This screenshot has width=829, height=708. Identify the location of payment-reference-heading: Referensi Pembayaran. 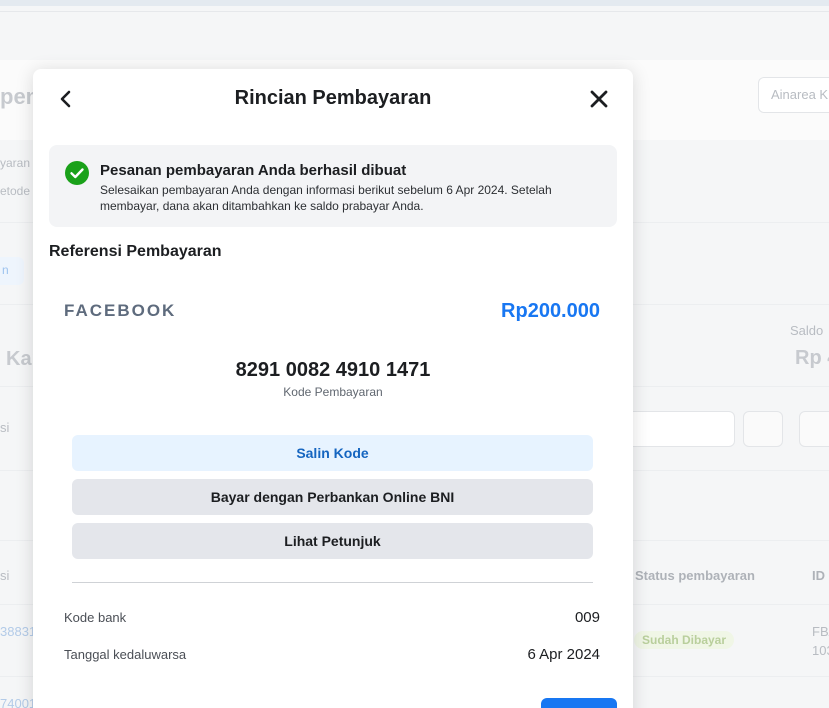
(135, 251).